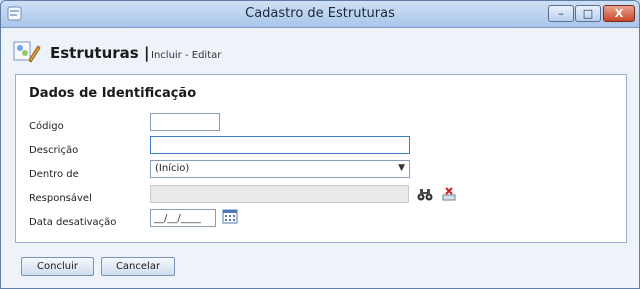 This screenshot has height=289, width=640. What do you see at coordinates (113, 93) in the screenshot?
I see `section-title: Dados de Identificação` at bounding box center [113, 93].